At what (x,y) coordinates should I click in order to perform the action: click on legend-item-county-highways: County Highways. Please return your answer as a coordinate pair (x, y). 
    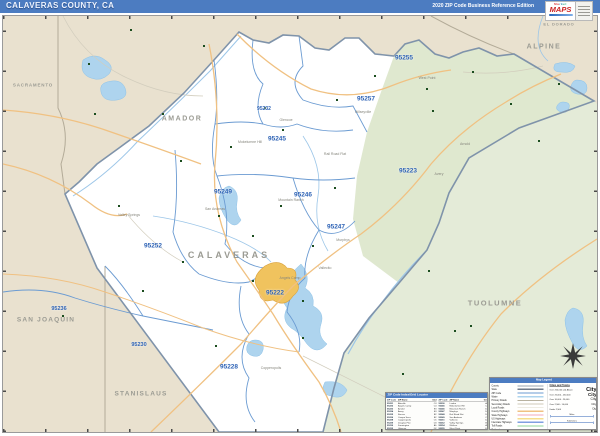
    Looking at the image, I should click on (519, 411).